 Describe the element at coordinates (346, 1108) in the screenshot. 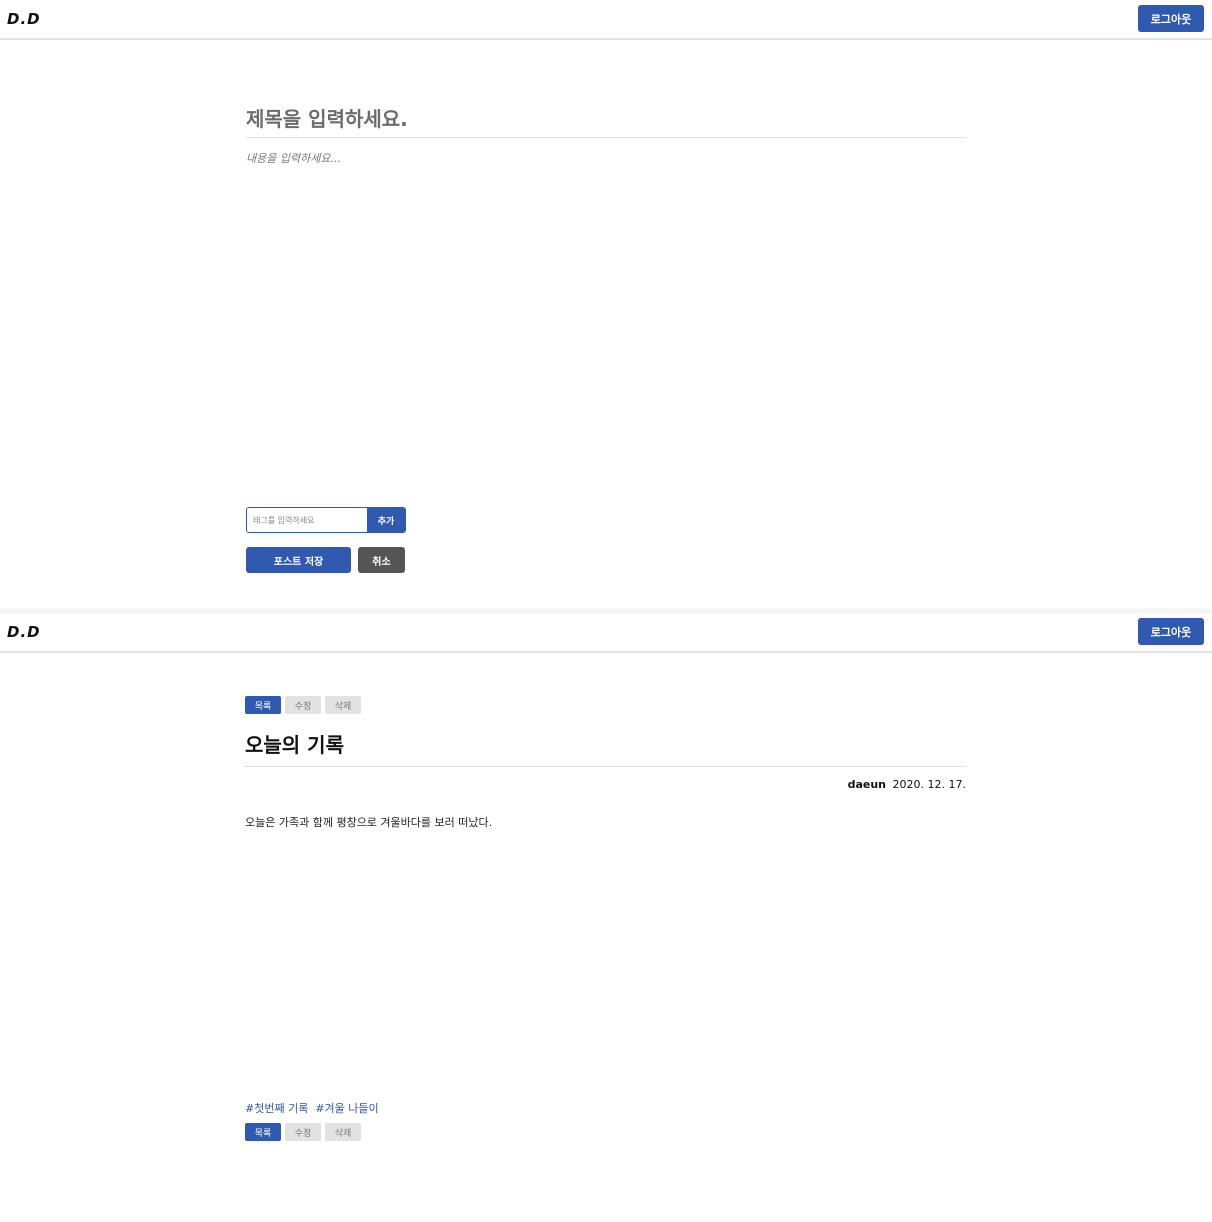

I see `tag-link: #겨울 나들이` at that location.